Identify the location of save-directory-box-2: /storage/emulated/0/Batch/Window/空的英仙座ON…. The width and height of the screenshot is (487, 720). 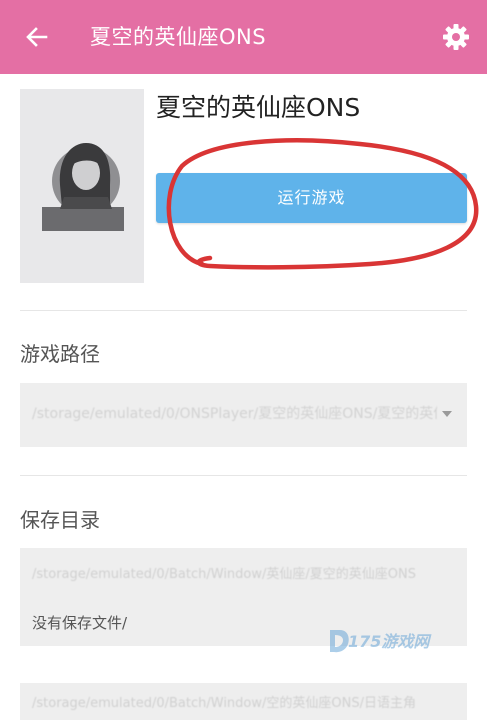
(243, 701).